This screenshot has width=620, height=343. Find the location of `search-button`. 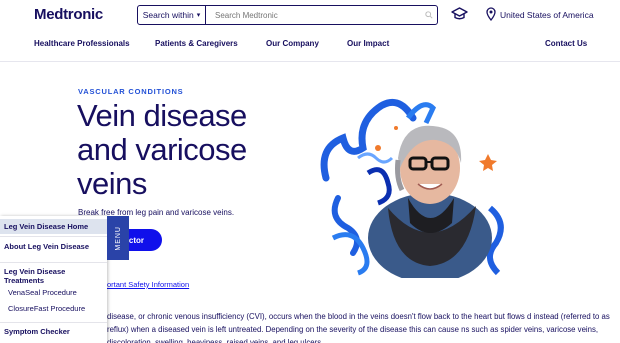

search-button is located at coordinates (429, 15).